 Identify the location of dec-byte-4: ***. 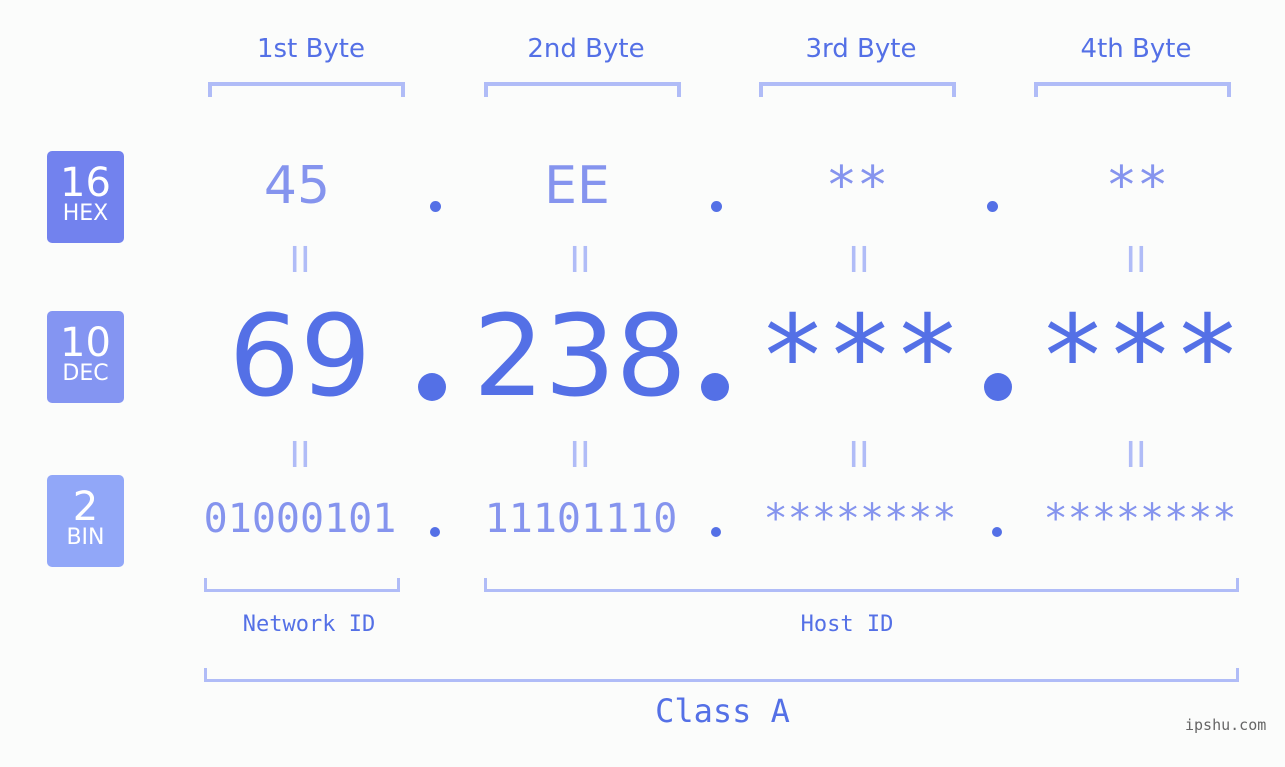
(1140, 357).